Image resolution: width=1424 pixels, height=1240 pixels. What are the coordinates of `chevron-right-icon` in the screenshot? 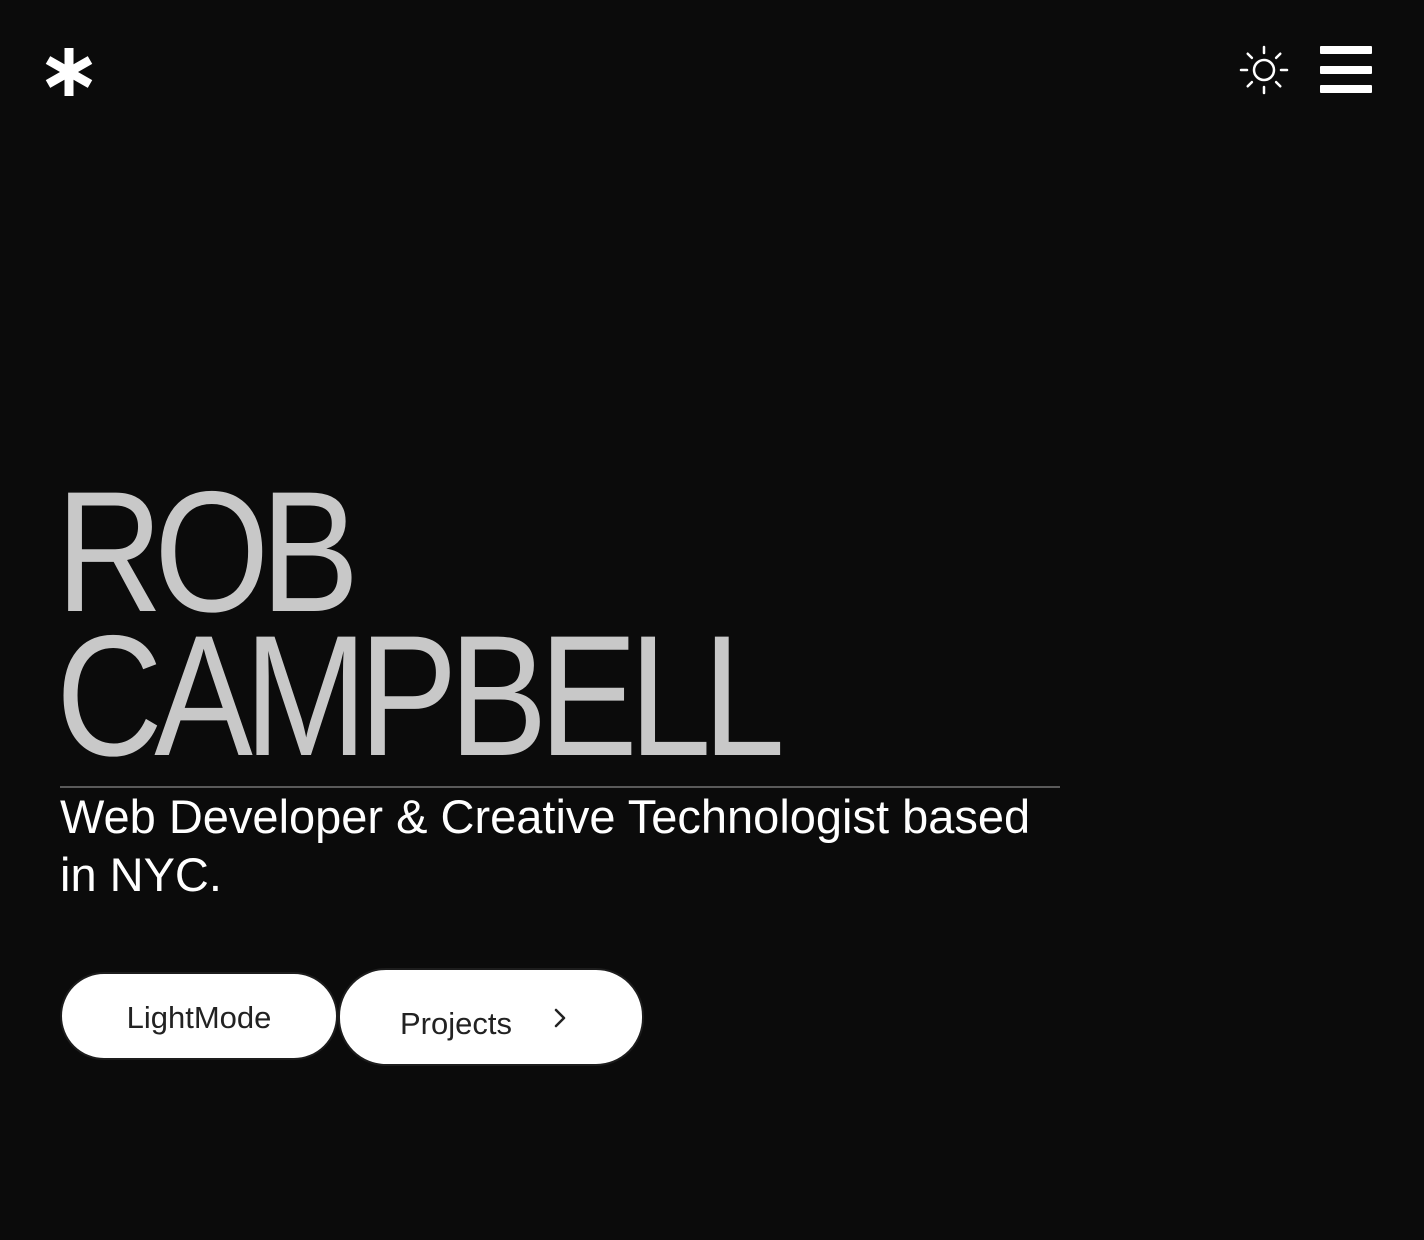 It's located at (560, 1015).